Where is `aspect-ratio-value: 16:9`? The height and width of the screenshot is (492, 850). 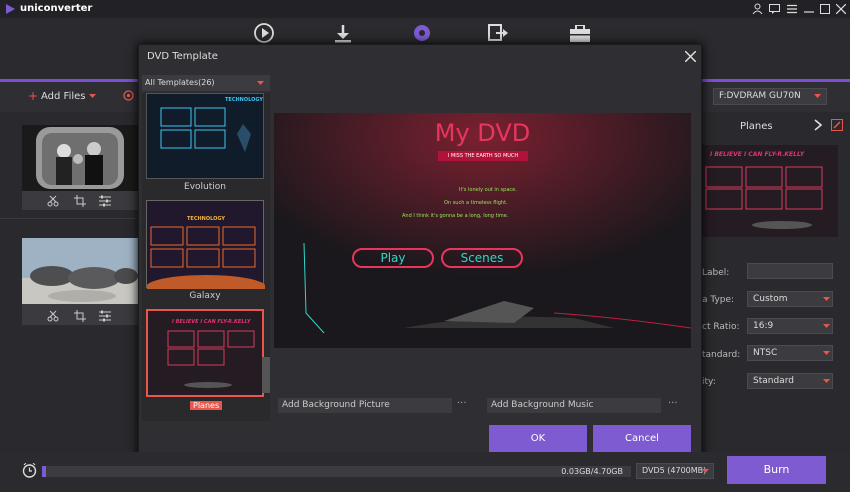 aspect-ratio-value: 16:9 is located at coordinates (763, 326).